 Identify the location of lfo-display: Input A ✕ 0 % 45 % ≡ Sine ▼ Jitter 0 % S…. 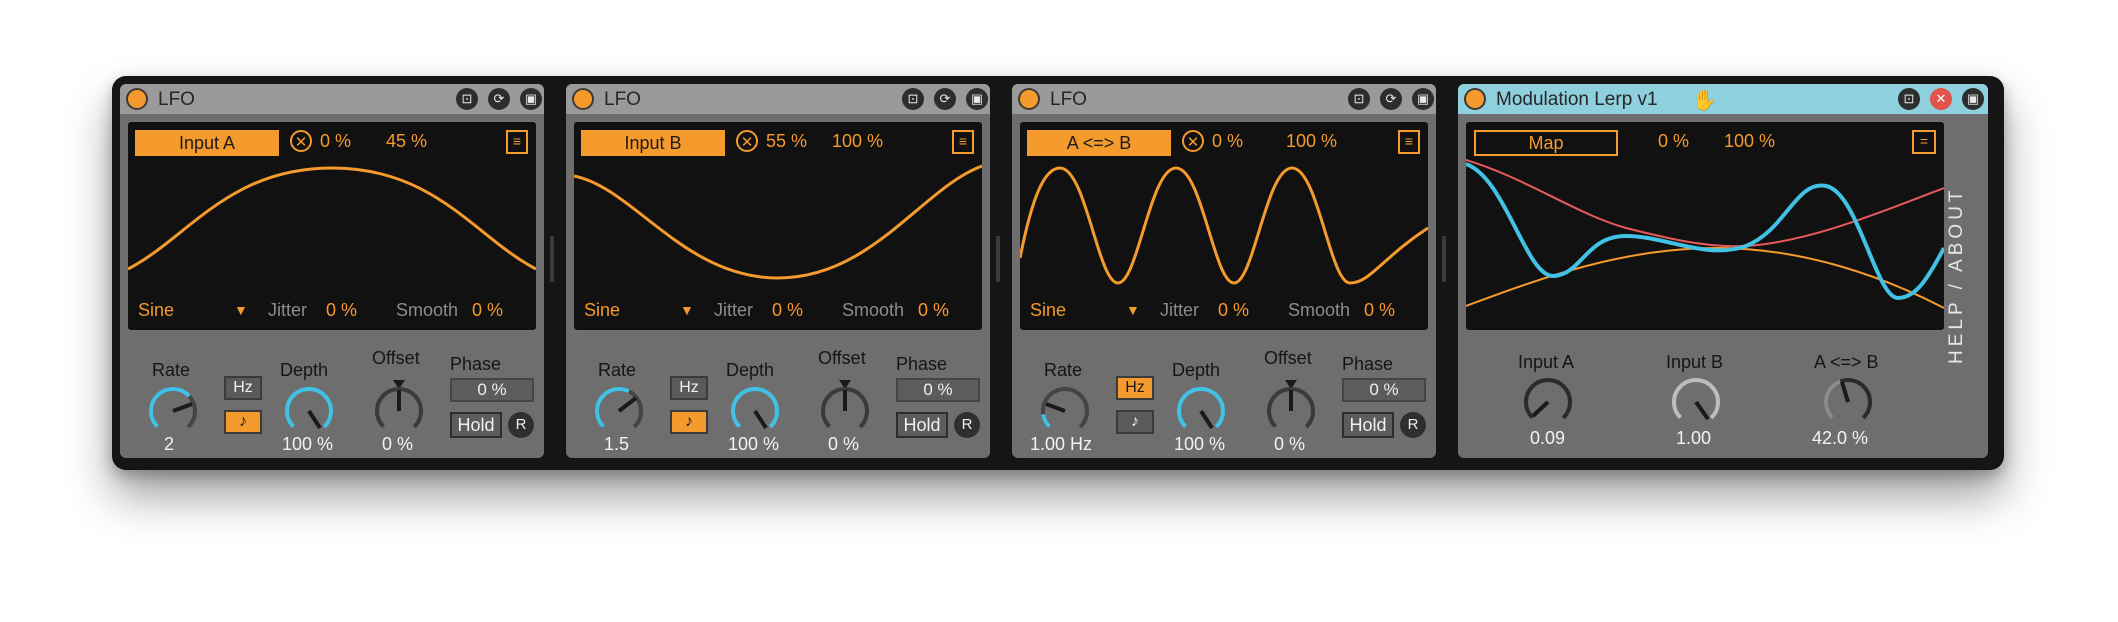
(332, 226).